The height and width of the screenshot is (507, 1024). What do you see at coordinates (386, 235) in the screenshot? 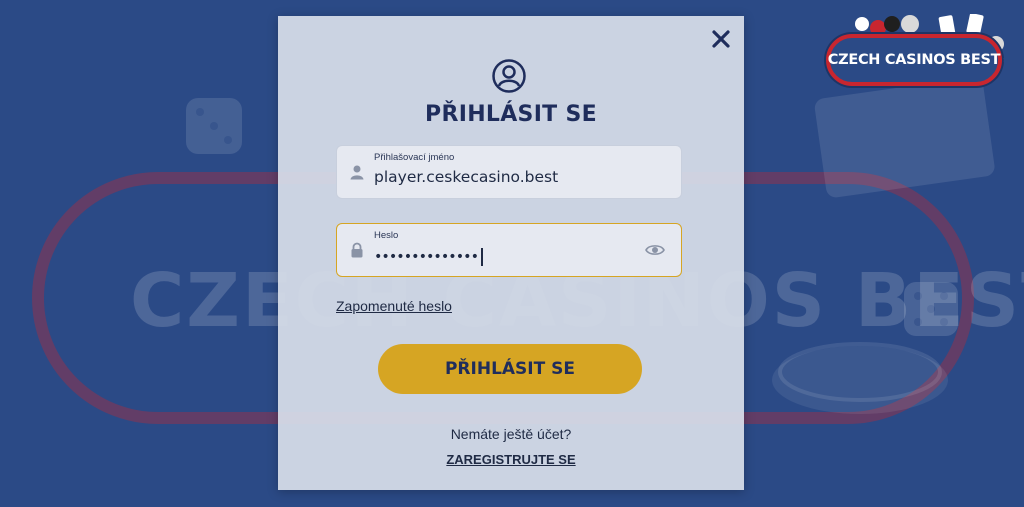
I see `password-label: Heslo` at bounding box center [386, 235].